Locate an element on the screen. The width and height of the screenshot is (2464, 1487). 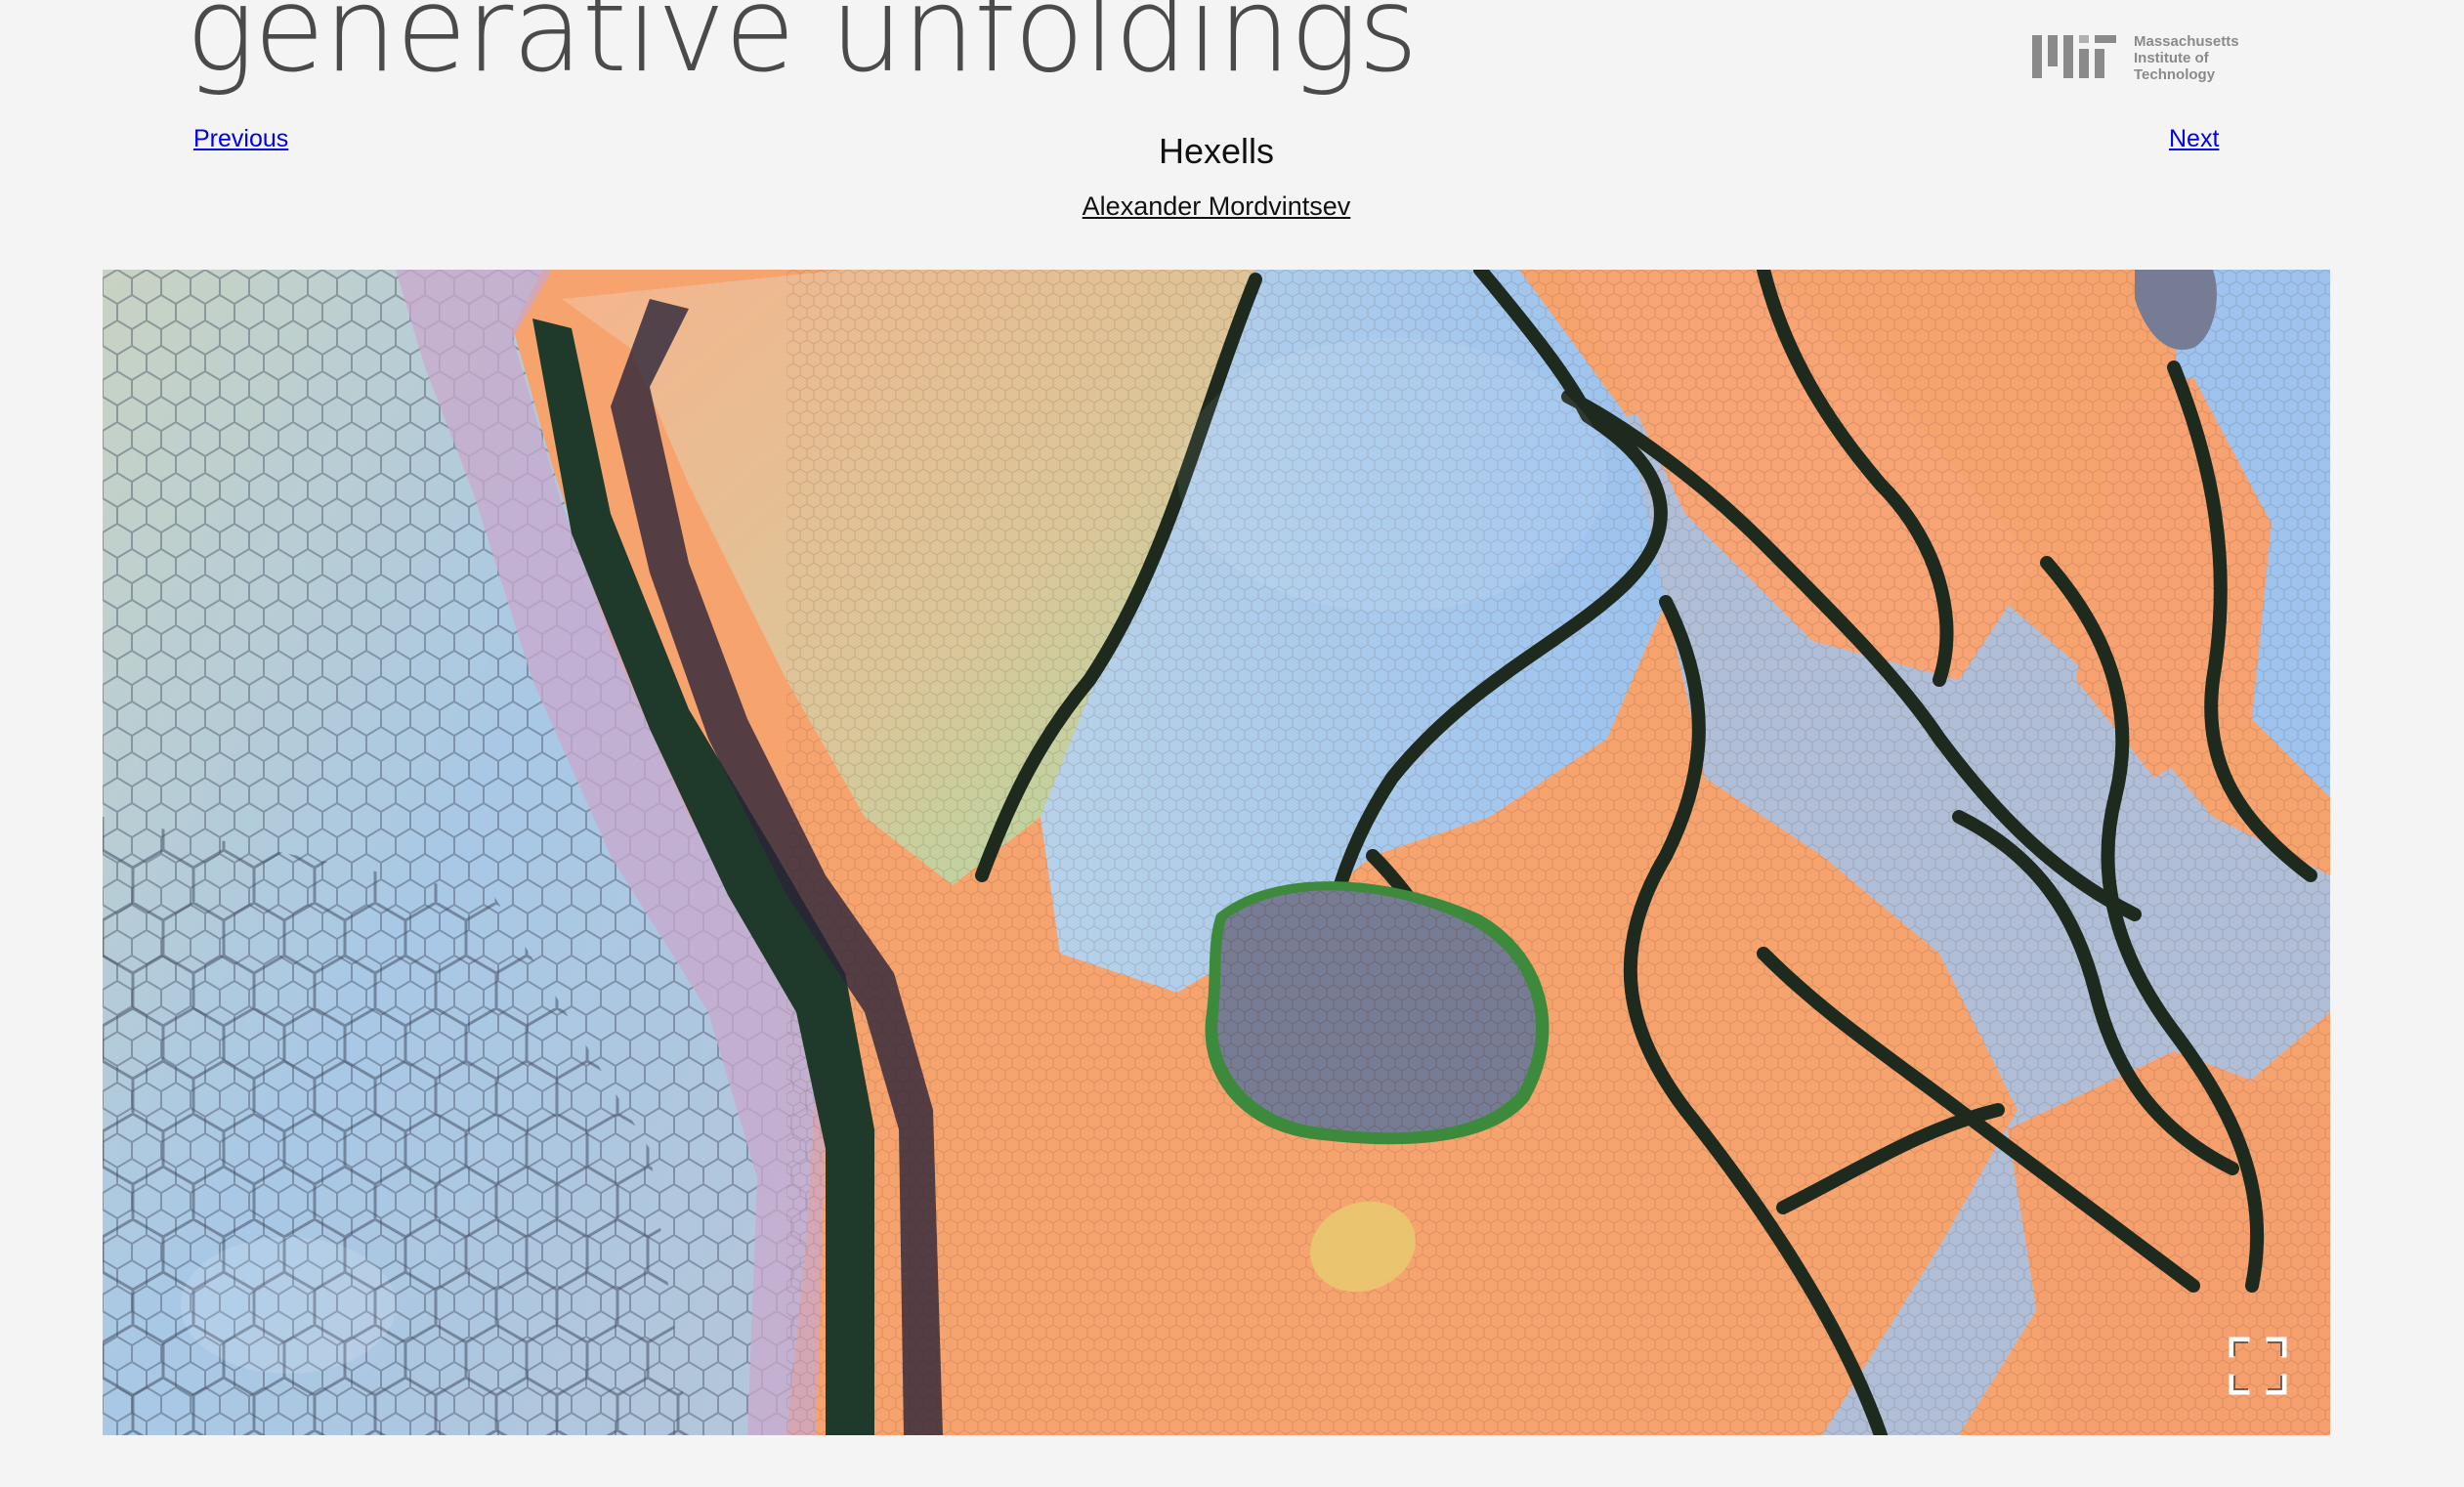
mit-line-3: Technology is located at coordinates (2175, 74).